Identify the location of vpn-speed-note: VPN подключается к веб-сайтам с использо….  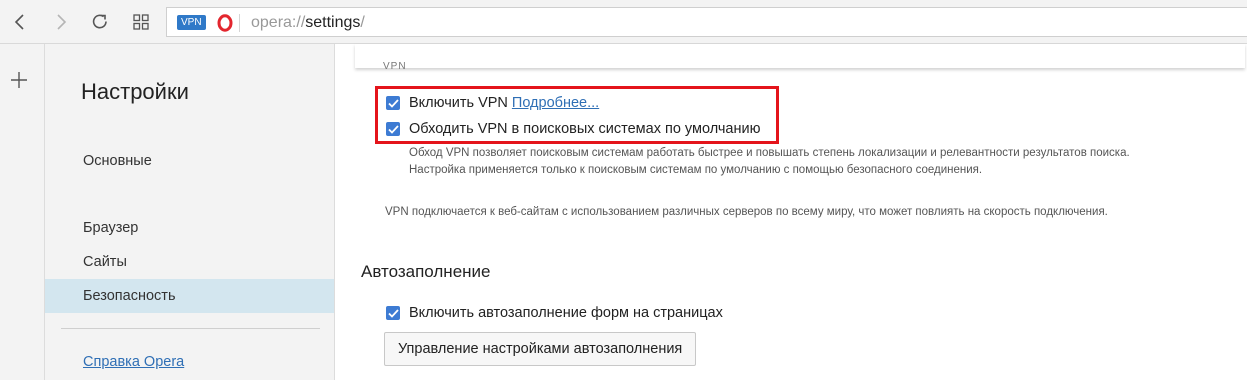
(746, 212).